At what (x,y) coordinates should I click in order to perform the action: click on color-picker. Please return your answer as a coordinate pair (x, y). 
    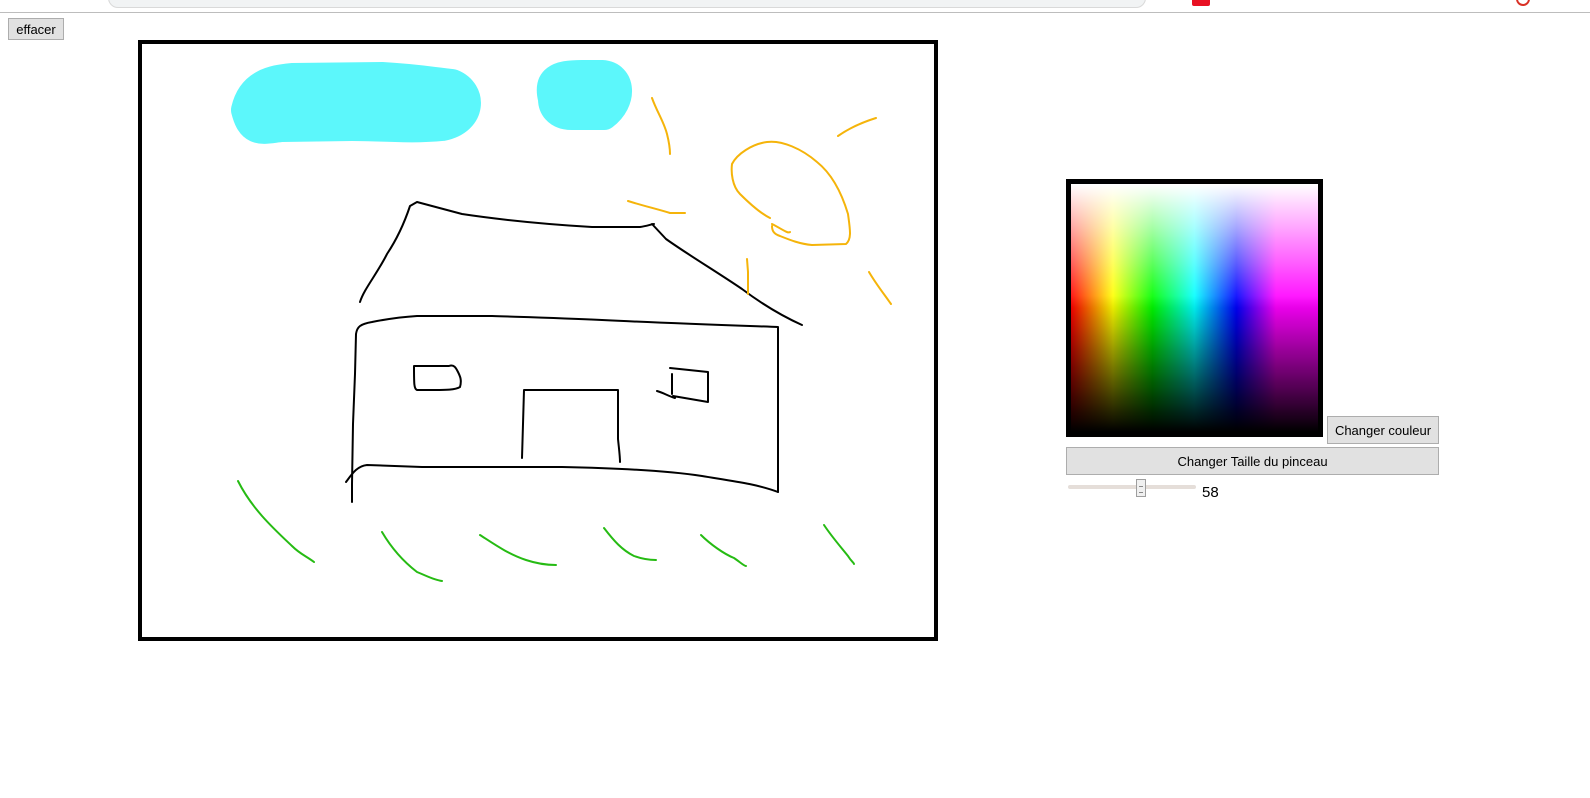
    Looking at the image, I should click on (1194, 308).